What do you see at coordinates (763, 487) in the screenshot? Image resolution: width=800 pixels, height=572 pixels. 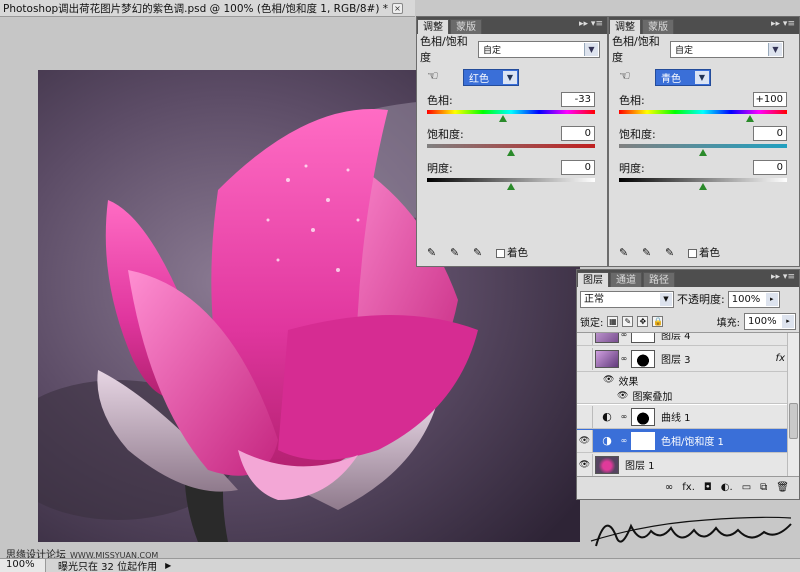 I see `new-layer-icon: ⧉` at bounding box center [763, 487].